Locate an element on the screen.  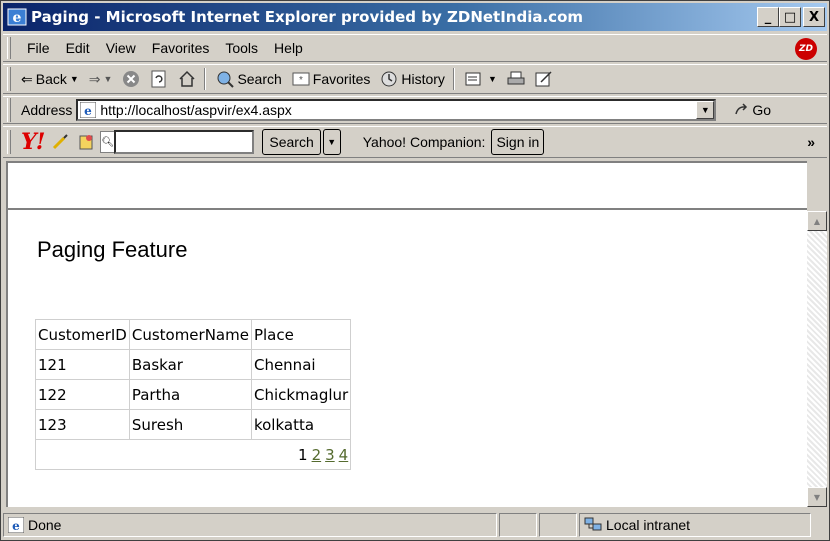
favorites-button: * Favorites is located at coordinates (331, 79).